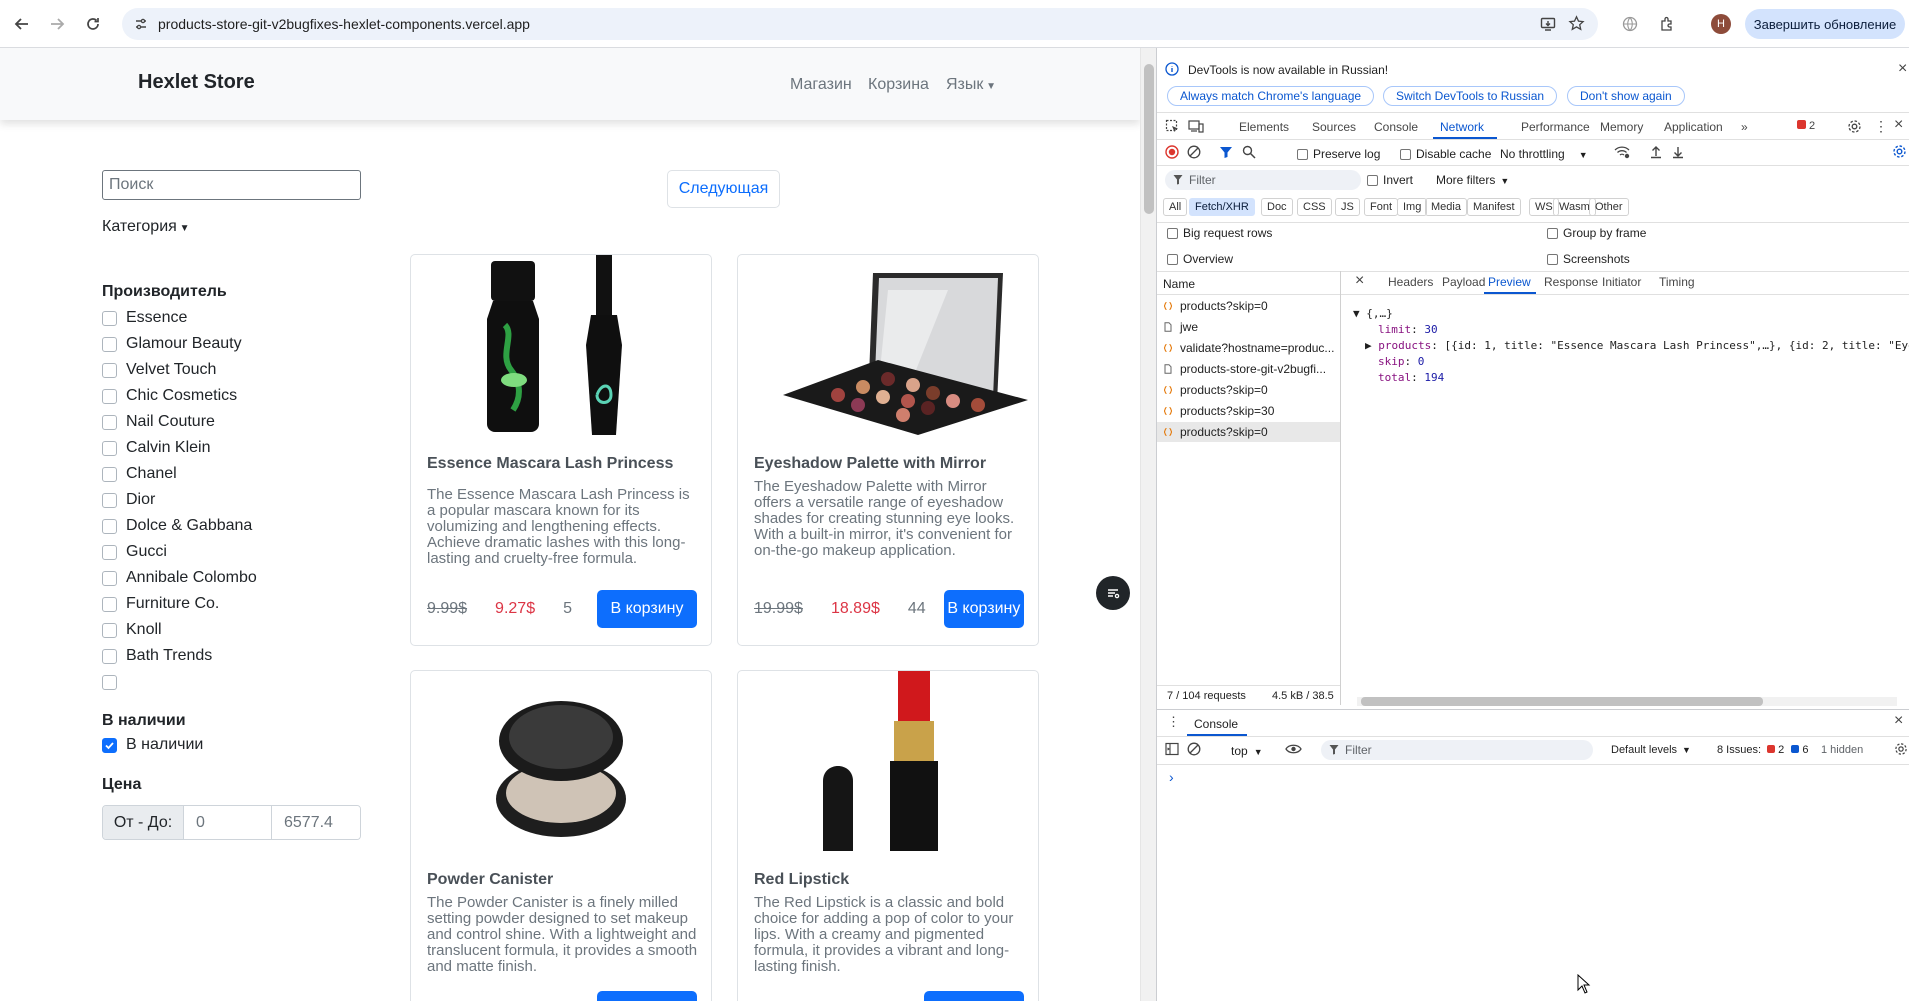 The width and height of the screenshot is (1909, 1001). Describe the element at coordinates (57, 24) in the screenshot. I see `forward-icon` at that location.